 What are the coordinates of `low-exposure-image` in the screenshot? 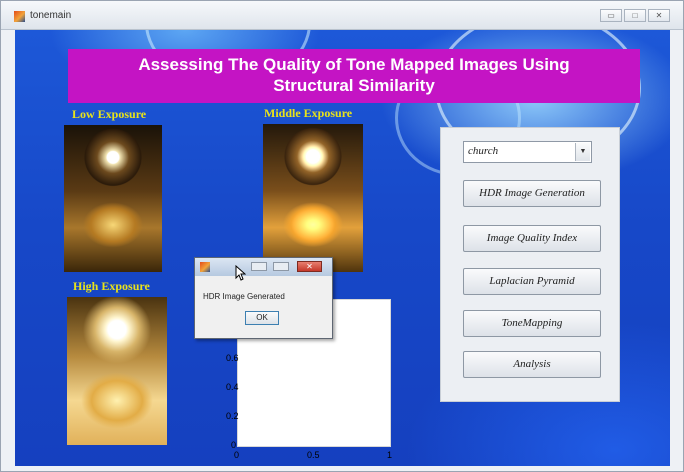 It's located at (113, 198).